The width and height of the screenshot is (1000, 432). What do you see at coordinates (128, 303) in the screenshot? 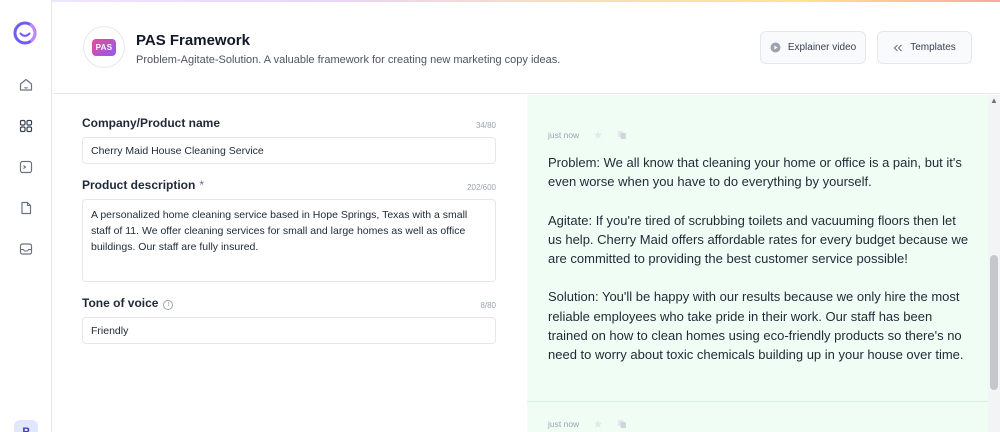
I see `tone-of-voice-label: Tone of voice i` at bounding box center [128, 303].